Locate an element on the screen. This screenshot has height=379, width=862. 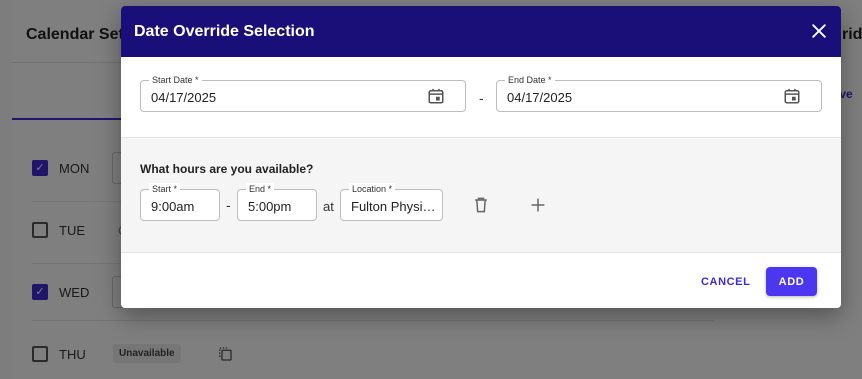
at-text: at is located at coordinates (328, 206).